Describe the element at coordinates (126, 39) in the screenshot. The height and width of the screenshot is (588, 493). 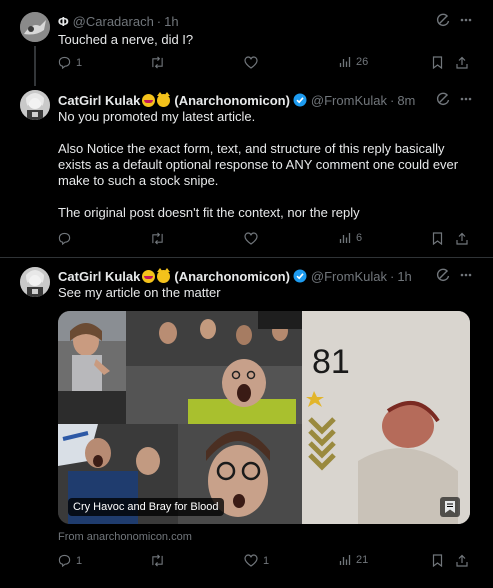
I see `post-text-line: Touched a nerve, did I?` at that location.